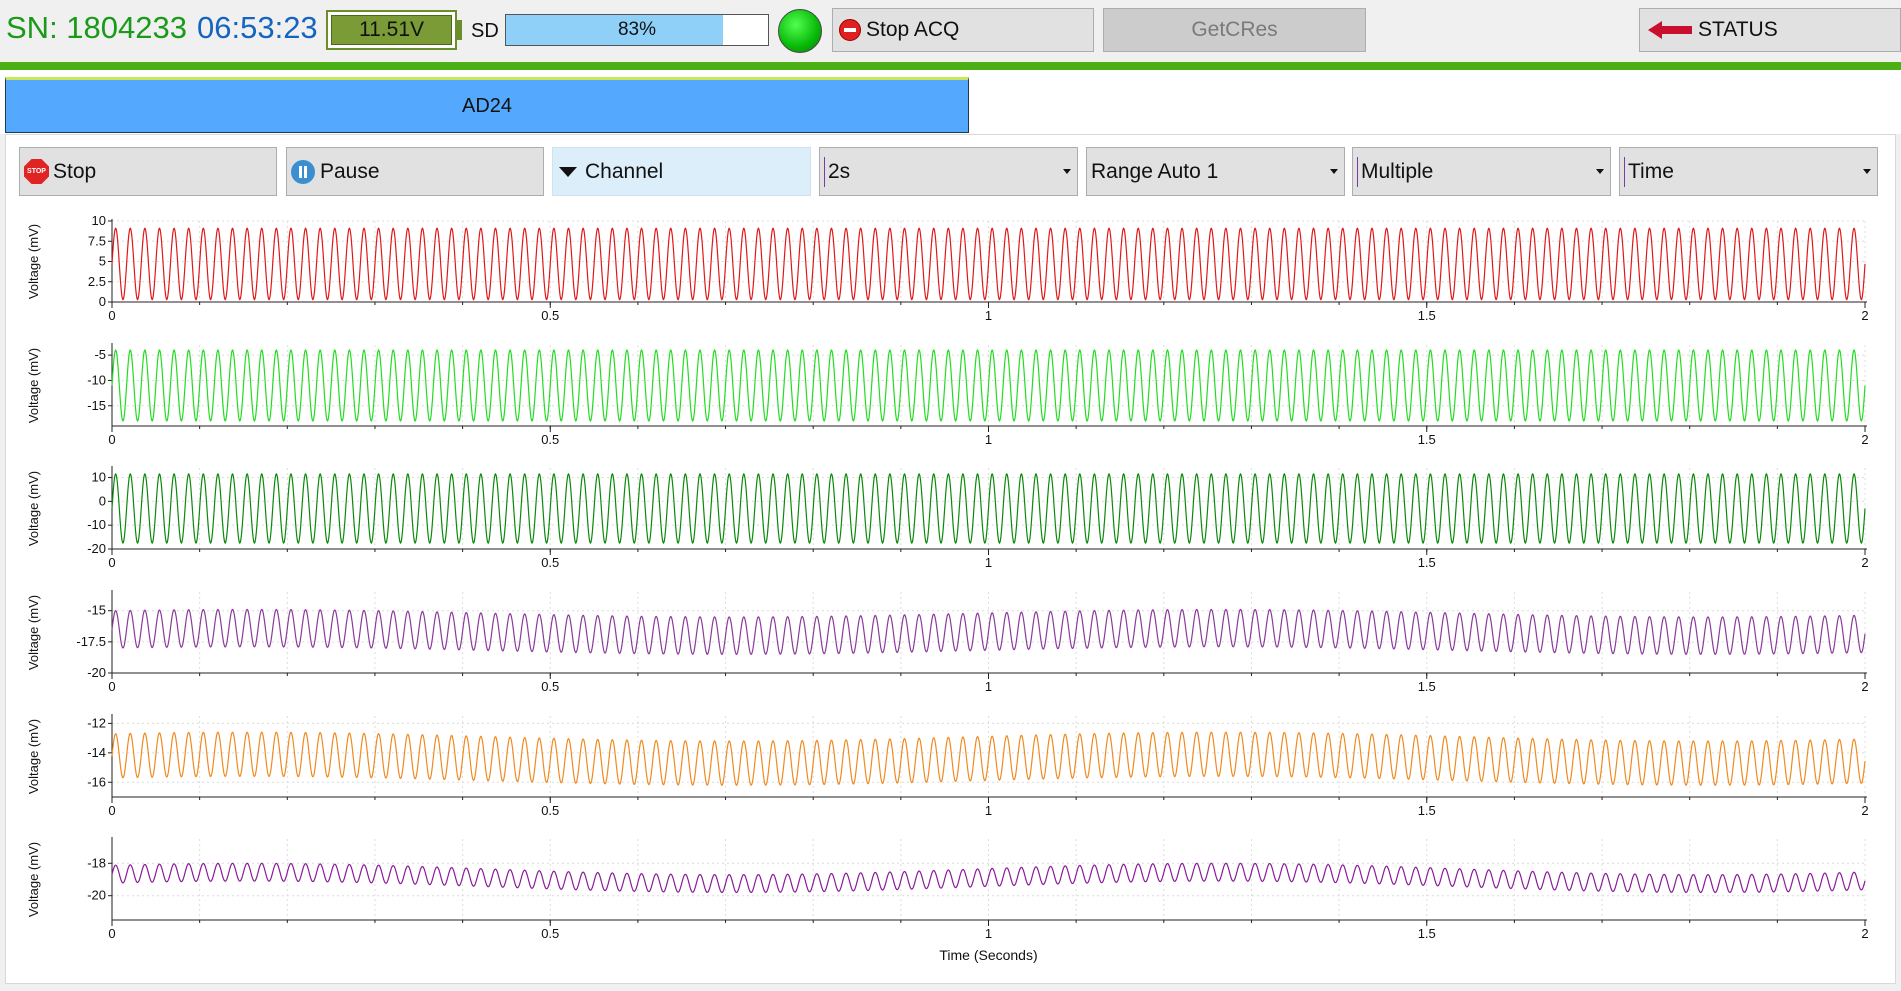  I want to click on chart-1: 0 2.5 5 7.5 10 0 0.5 1 1.5 2 Voltage (mV), so click(947, 268).